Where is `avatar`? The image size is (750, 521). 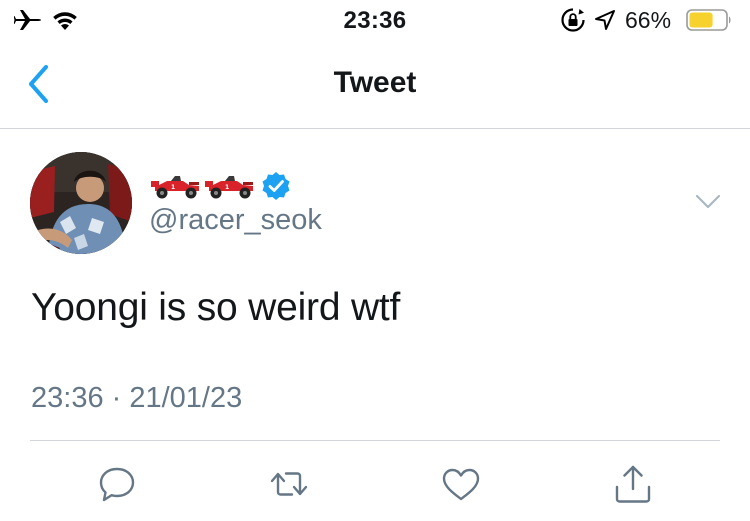 avatar is located at coordinates (81, 203).